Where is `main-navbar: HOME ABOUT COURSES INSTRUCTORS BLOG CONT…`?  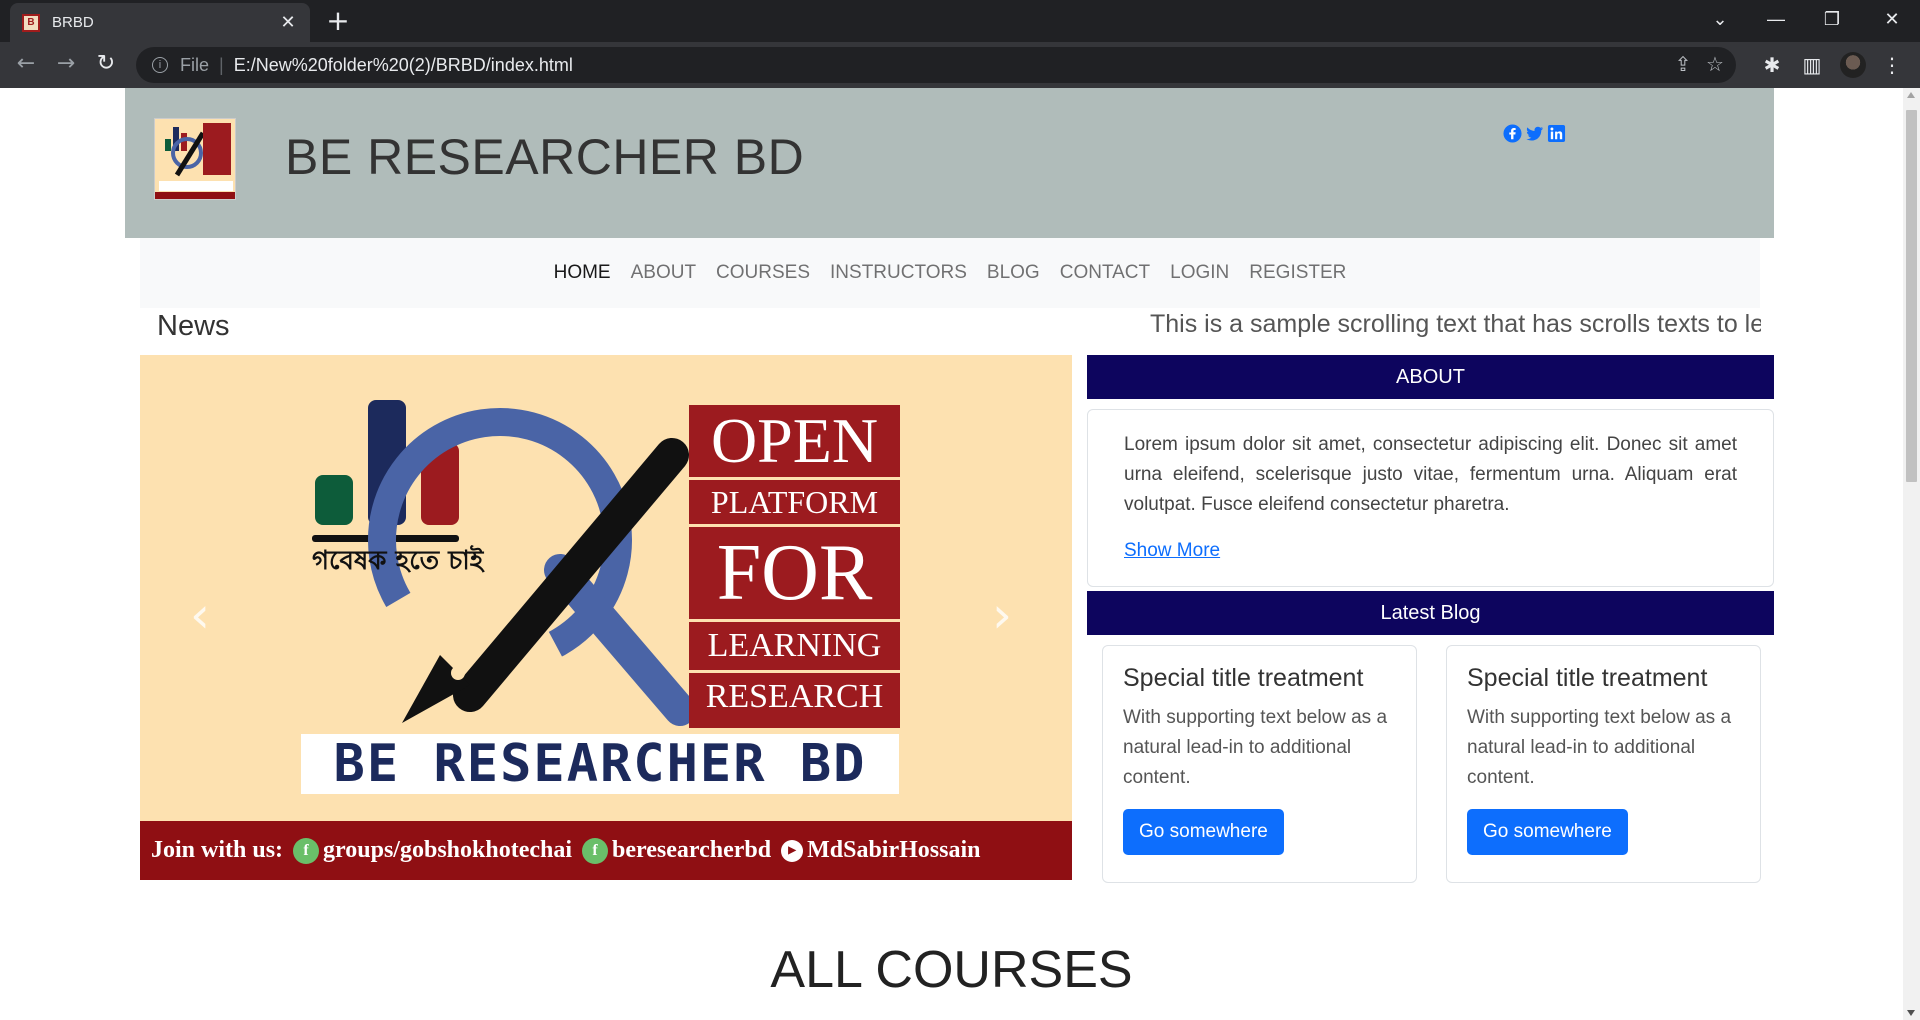 main-navbar: HOME ABOUT COURSES INSTRUCTORS BLOG CONT… is located at coordinates (950, 273).